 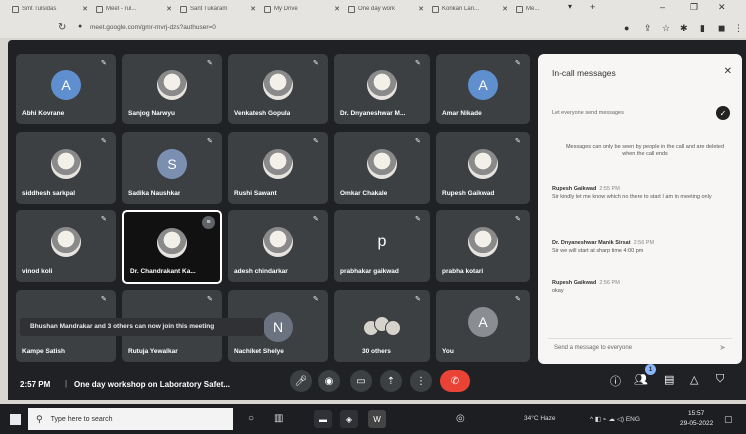 I want to click on sidebar-icon: ▮, so click(x=702, y=28).